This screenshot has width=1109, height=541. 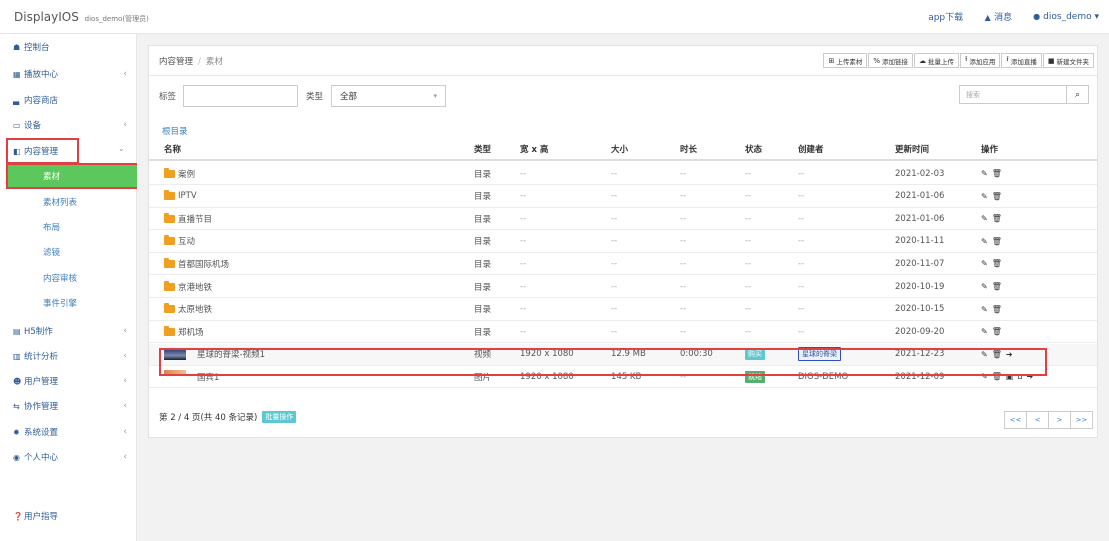 I want to click on sidebar-item-stats: ▥ 统计分析 ‹, so click(x=68, y=356).